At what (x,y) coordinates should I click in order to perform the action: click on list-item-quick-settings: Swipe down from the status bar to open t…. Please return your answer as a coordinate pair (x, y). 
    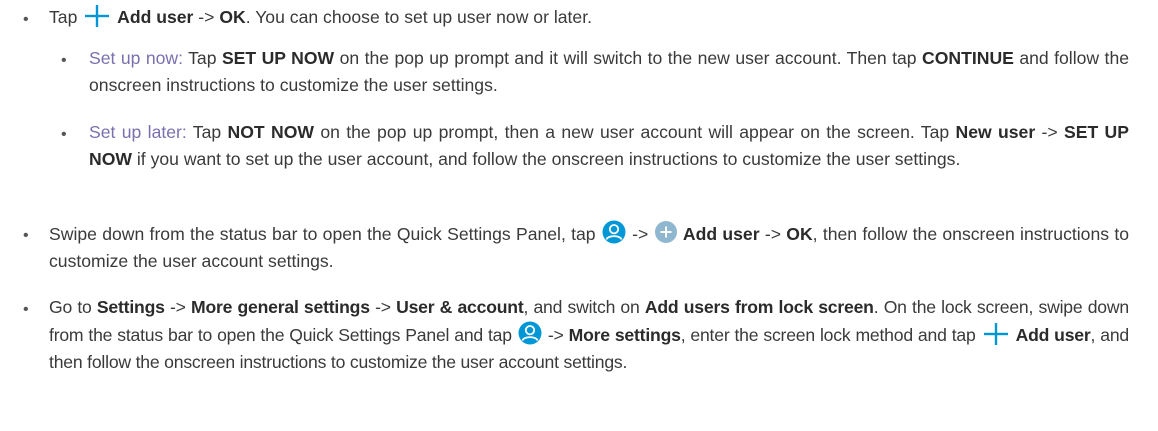
    Looking at the image, I should click on (589, 247).